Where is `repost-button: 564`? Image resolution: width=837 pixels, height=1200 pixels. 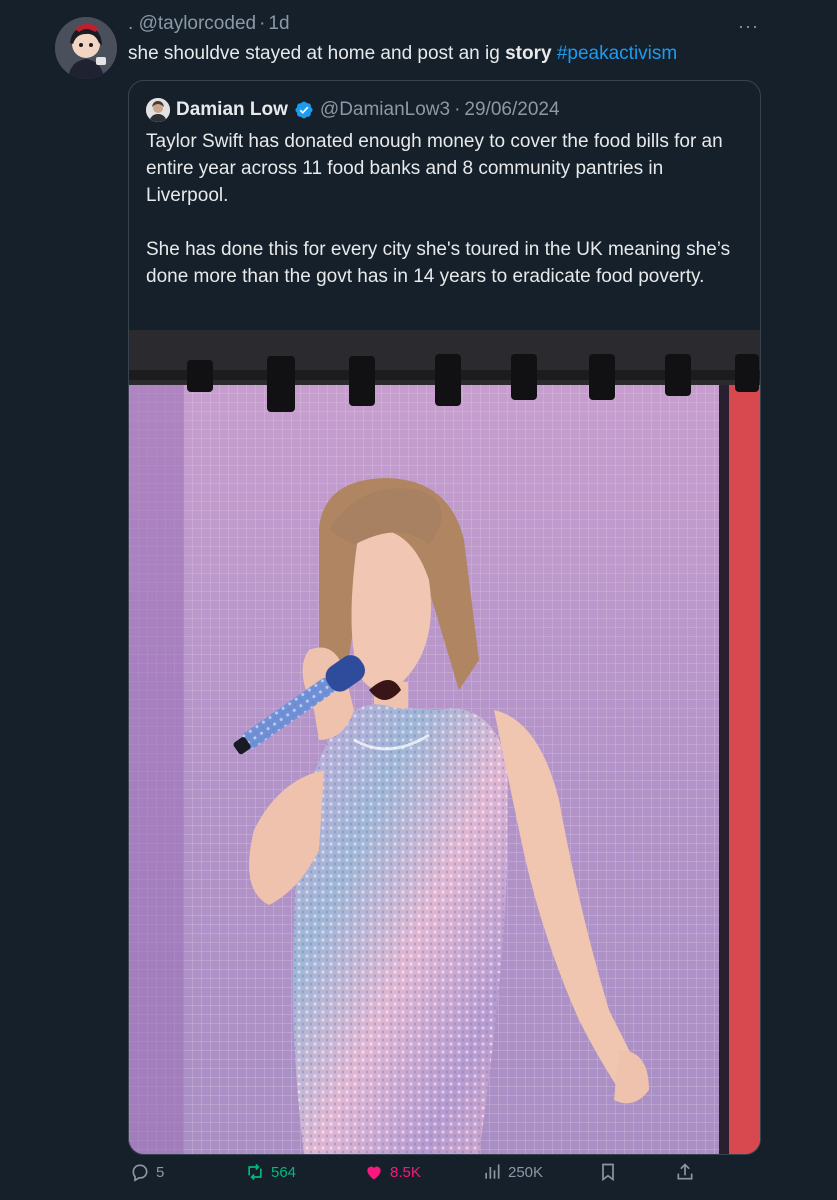 repost-button: 564 is located at coordinates (270, 1172).